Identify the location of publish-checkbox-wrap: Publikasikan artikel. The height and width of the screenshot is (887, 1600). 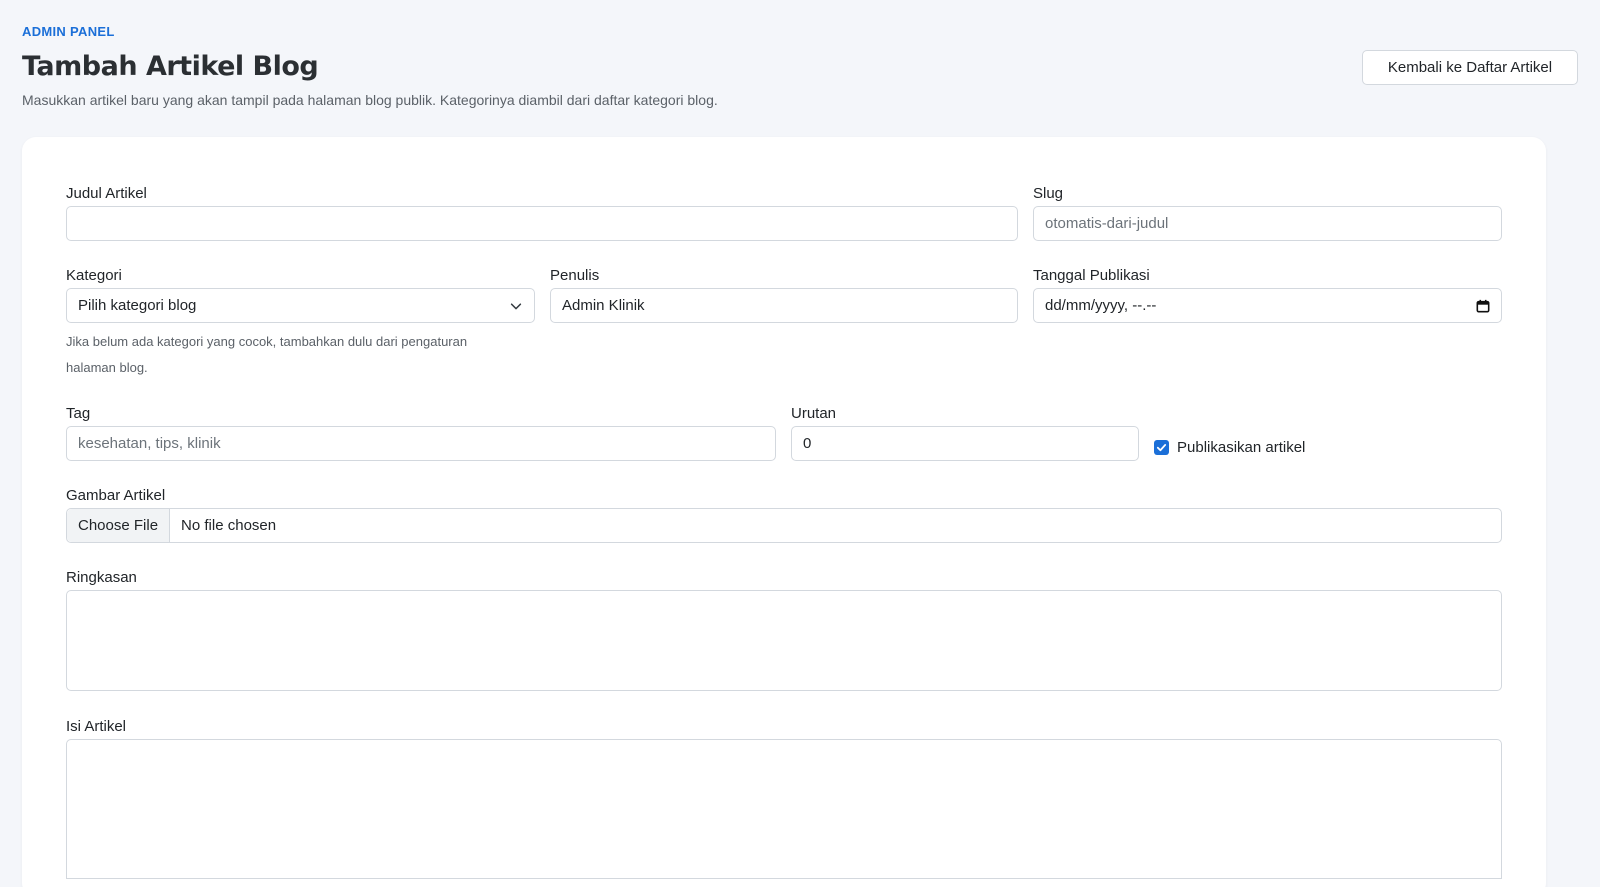
(1229, 447).